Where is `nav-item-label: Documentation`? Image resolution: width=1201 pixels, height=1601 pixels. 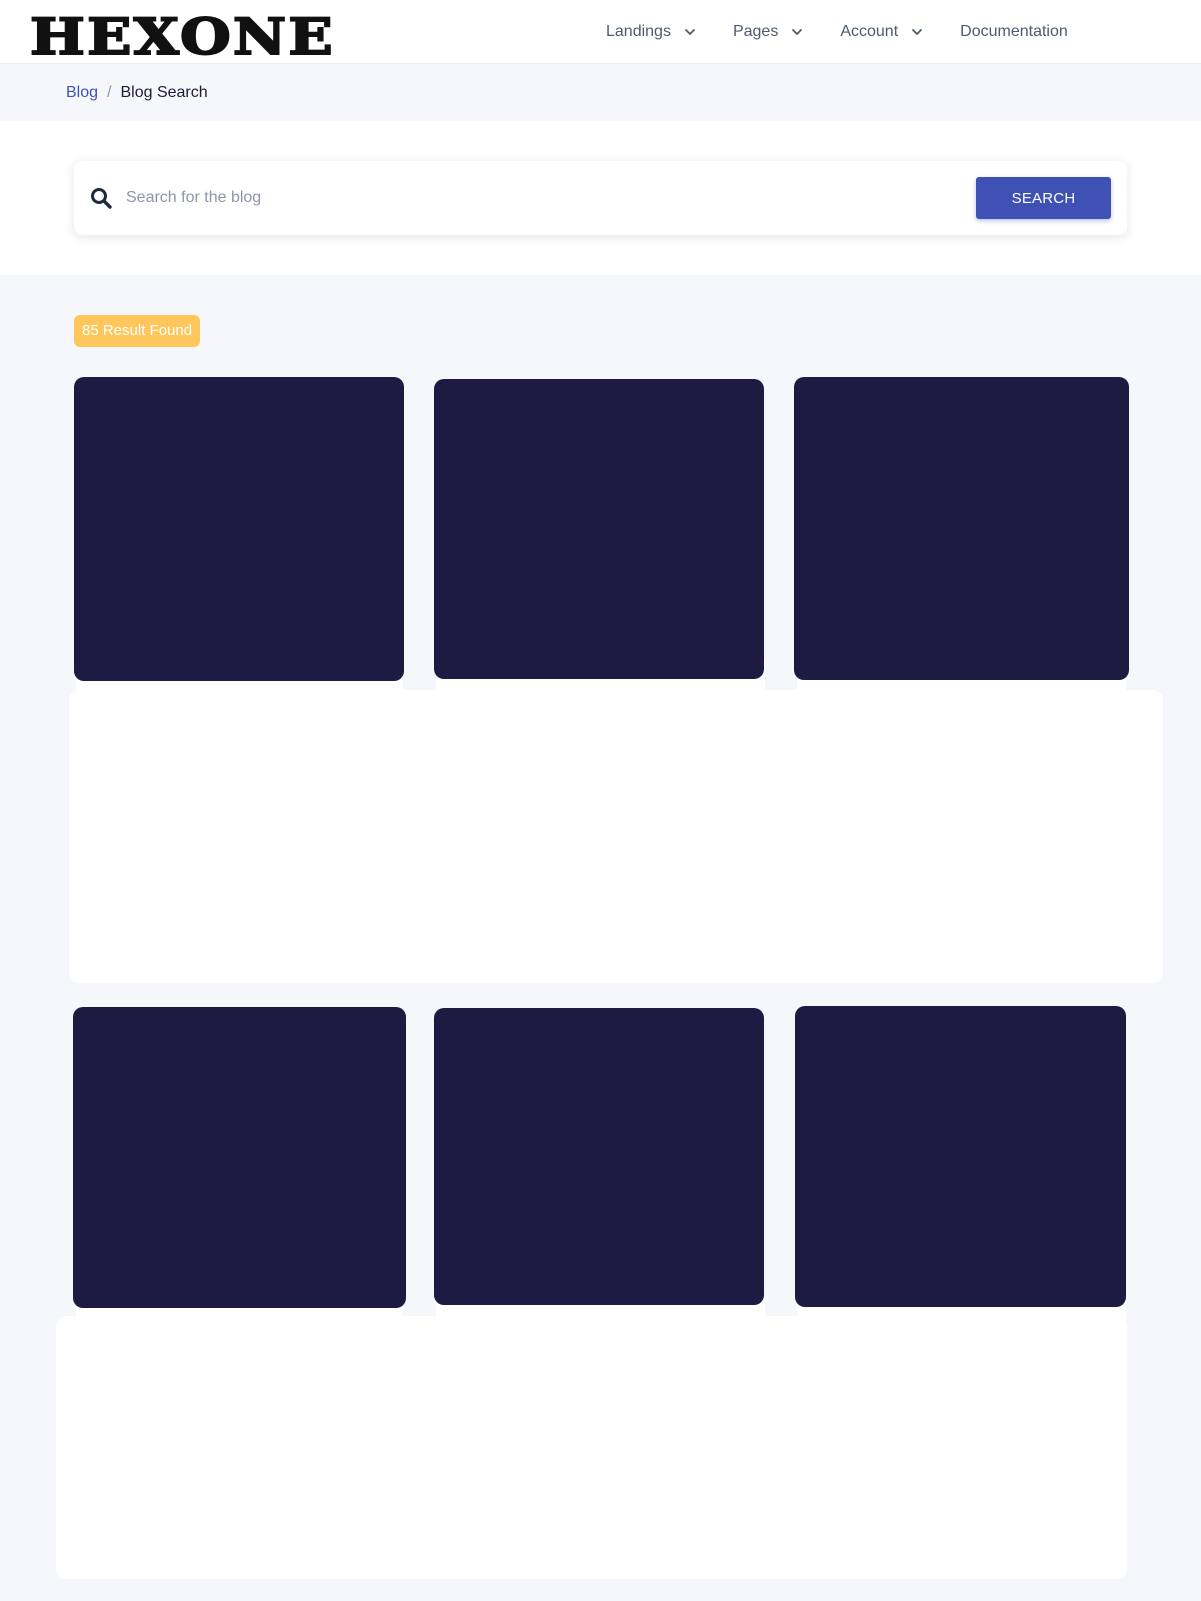
nav-item-label: Documentation is located at coordinates (1014, 31).